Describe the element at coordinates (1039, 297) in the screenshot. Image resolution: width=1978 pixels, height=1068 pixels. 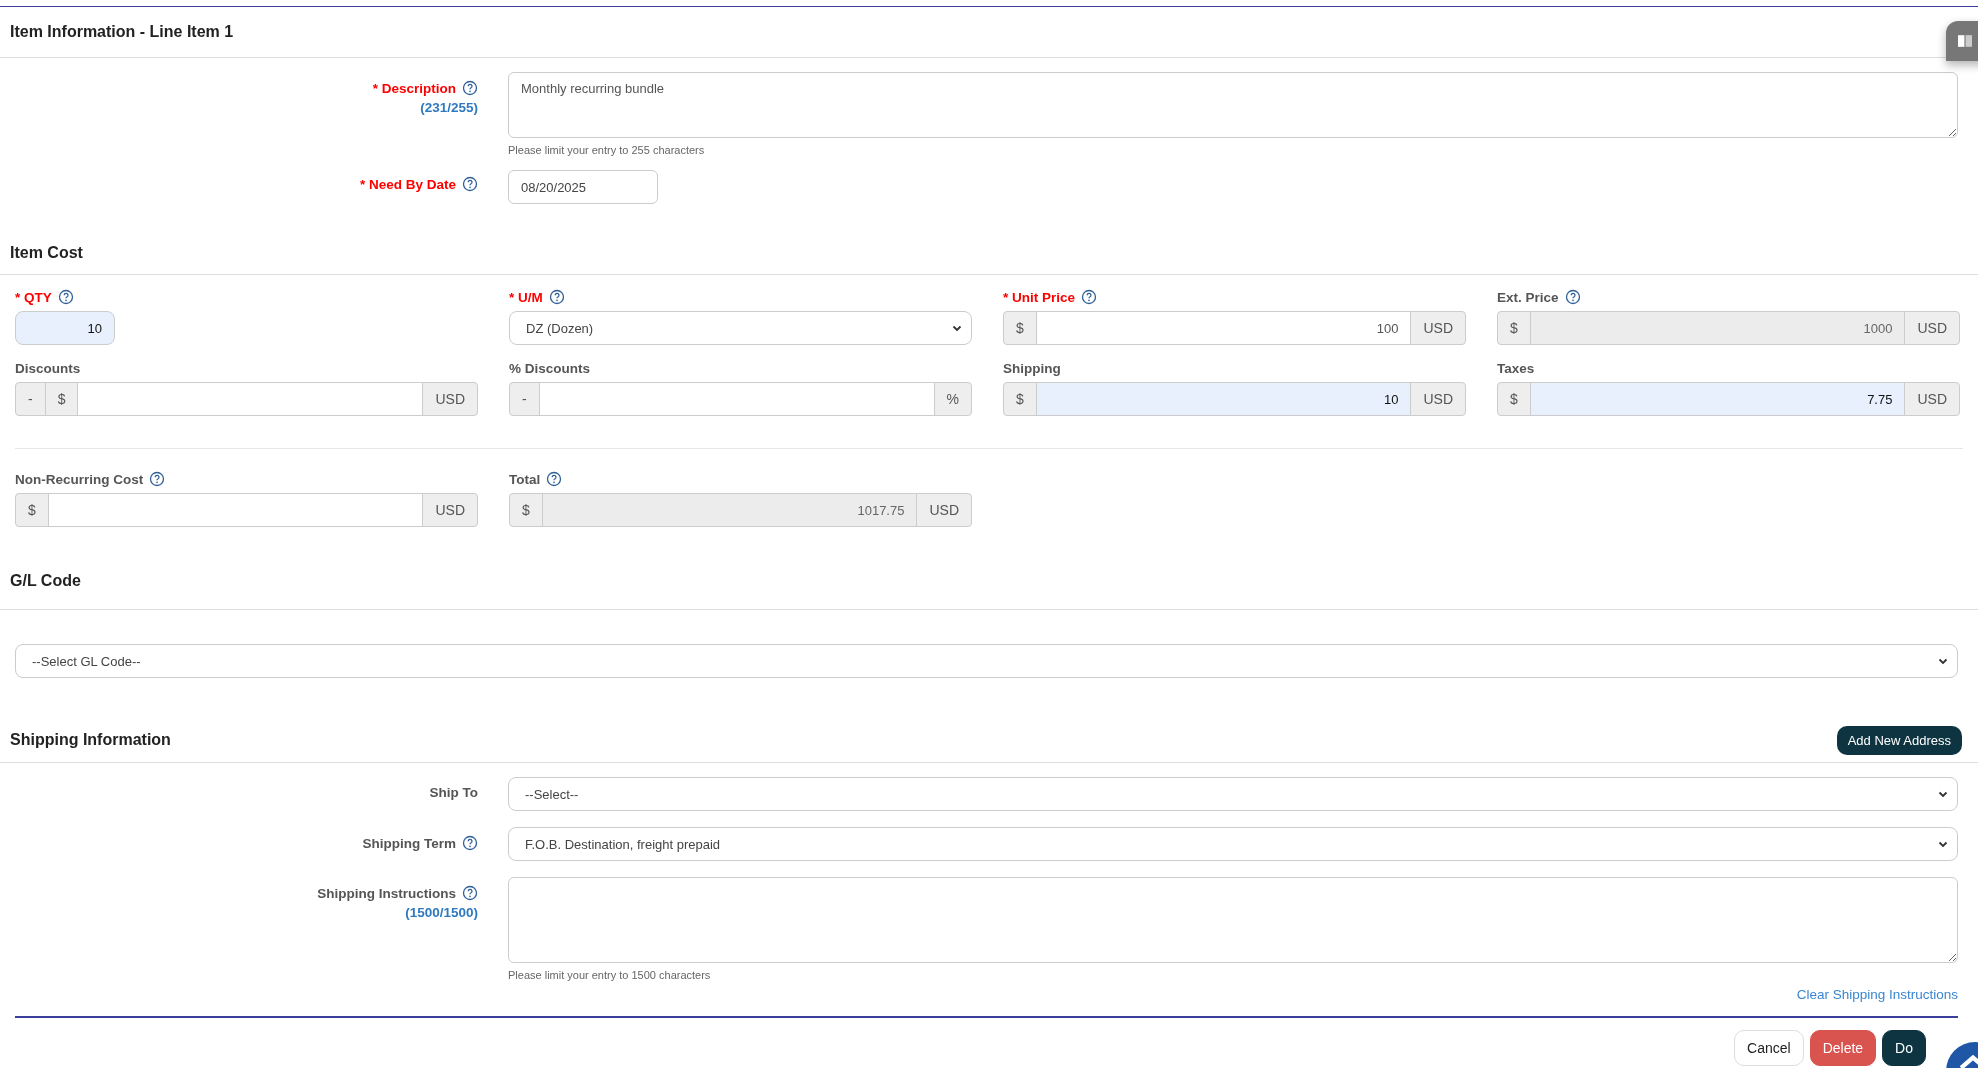
I see `field-label: * Unit Price` at that location.